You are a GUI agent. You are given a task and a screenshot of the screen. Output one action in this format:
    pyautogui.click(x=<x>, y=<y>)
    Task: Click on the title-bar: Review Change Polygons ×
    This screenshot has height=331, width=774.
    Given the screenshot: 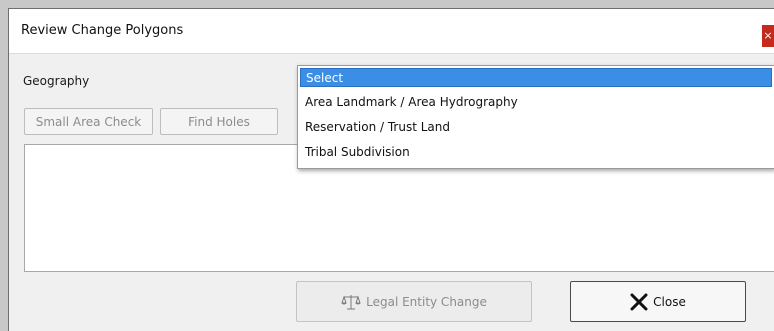 What is the action you would take?
    pyautogui.click(x=391, y=31)
    